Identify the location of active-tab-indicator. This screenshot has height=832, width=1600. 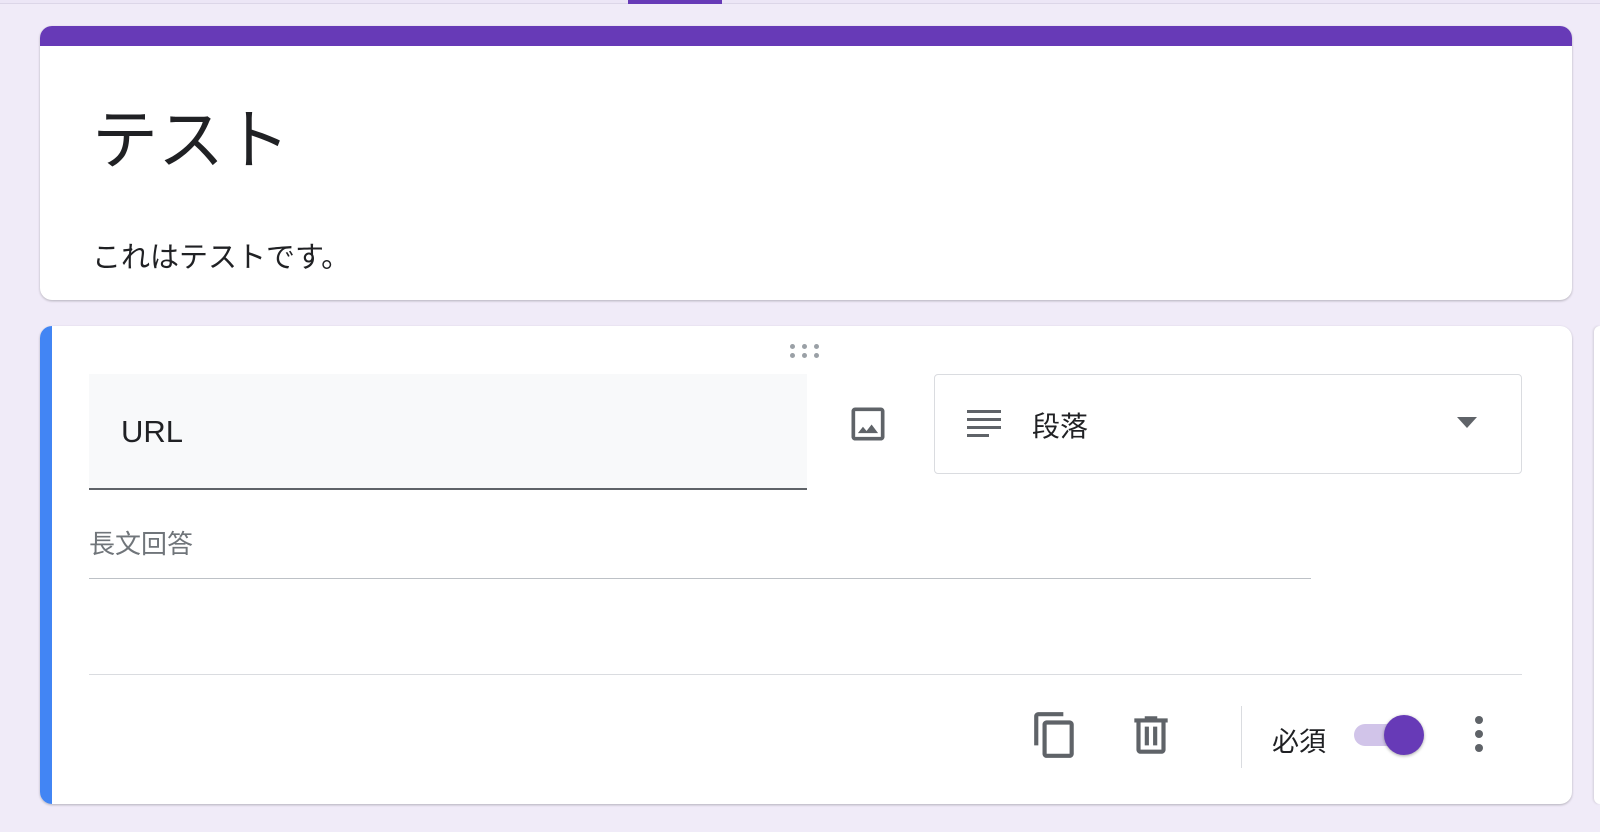
(675, 2).